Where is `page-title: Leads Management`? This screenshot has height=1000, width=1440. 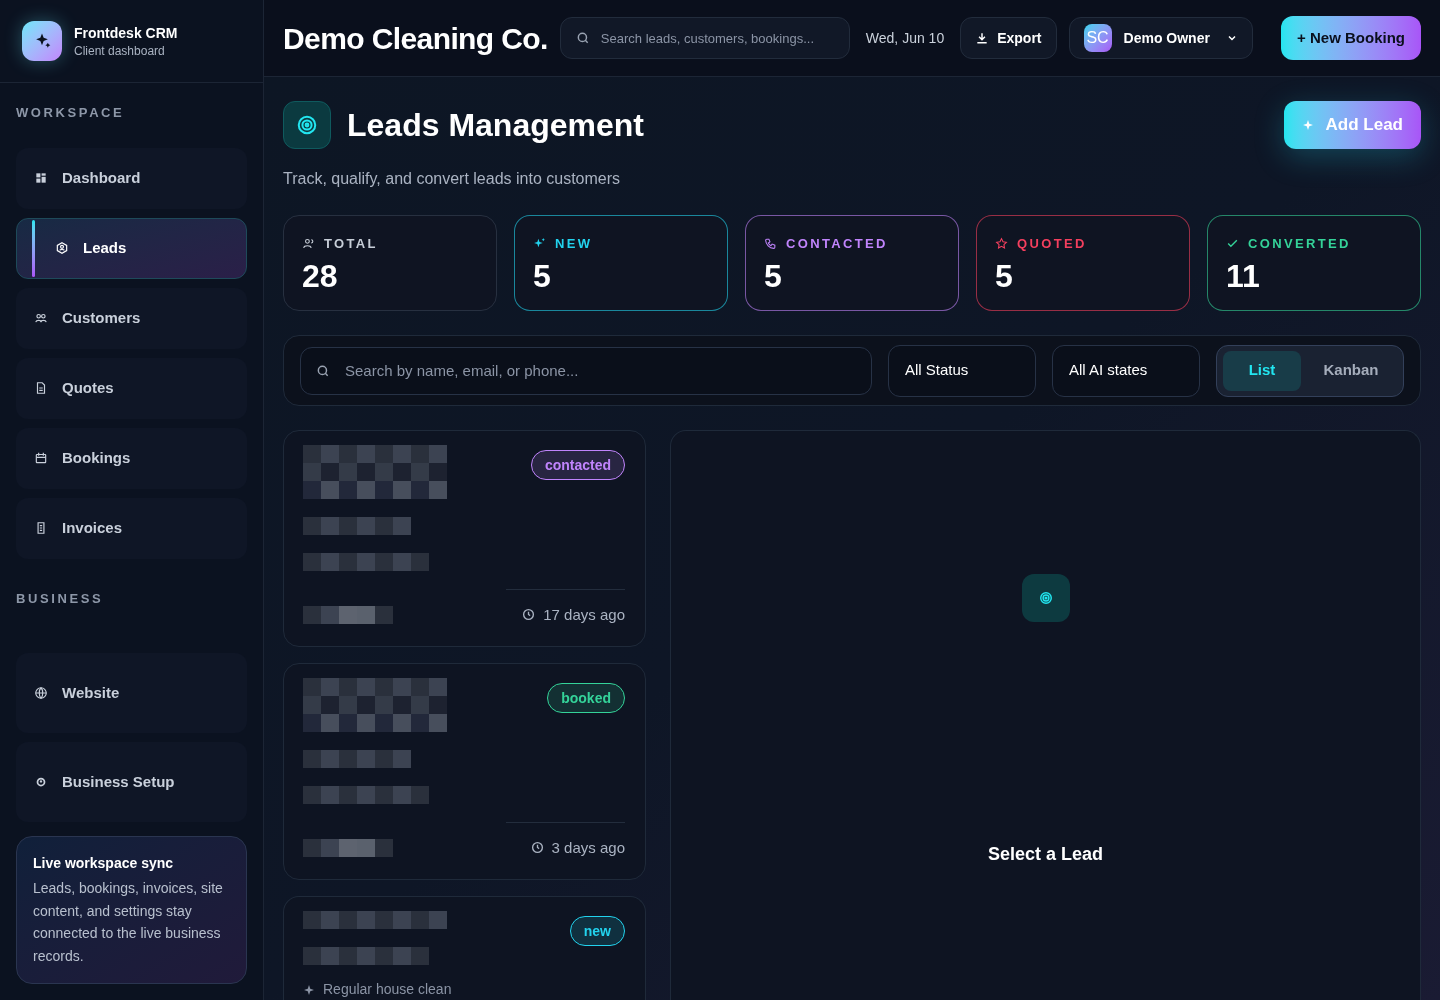
page-title: Leads Management is located at coordinates (495, 125).